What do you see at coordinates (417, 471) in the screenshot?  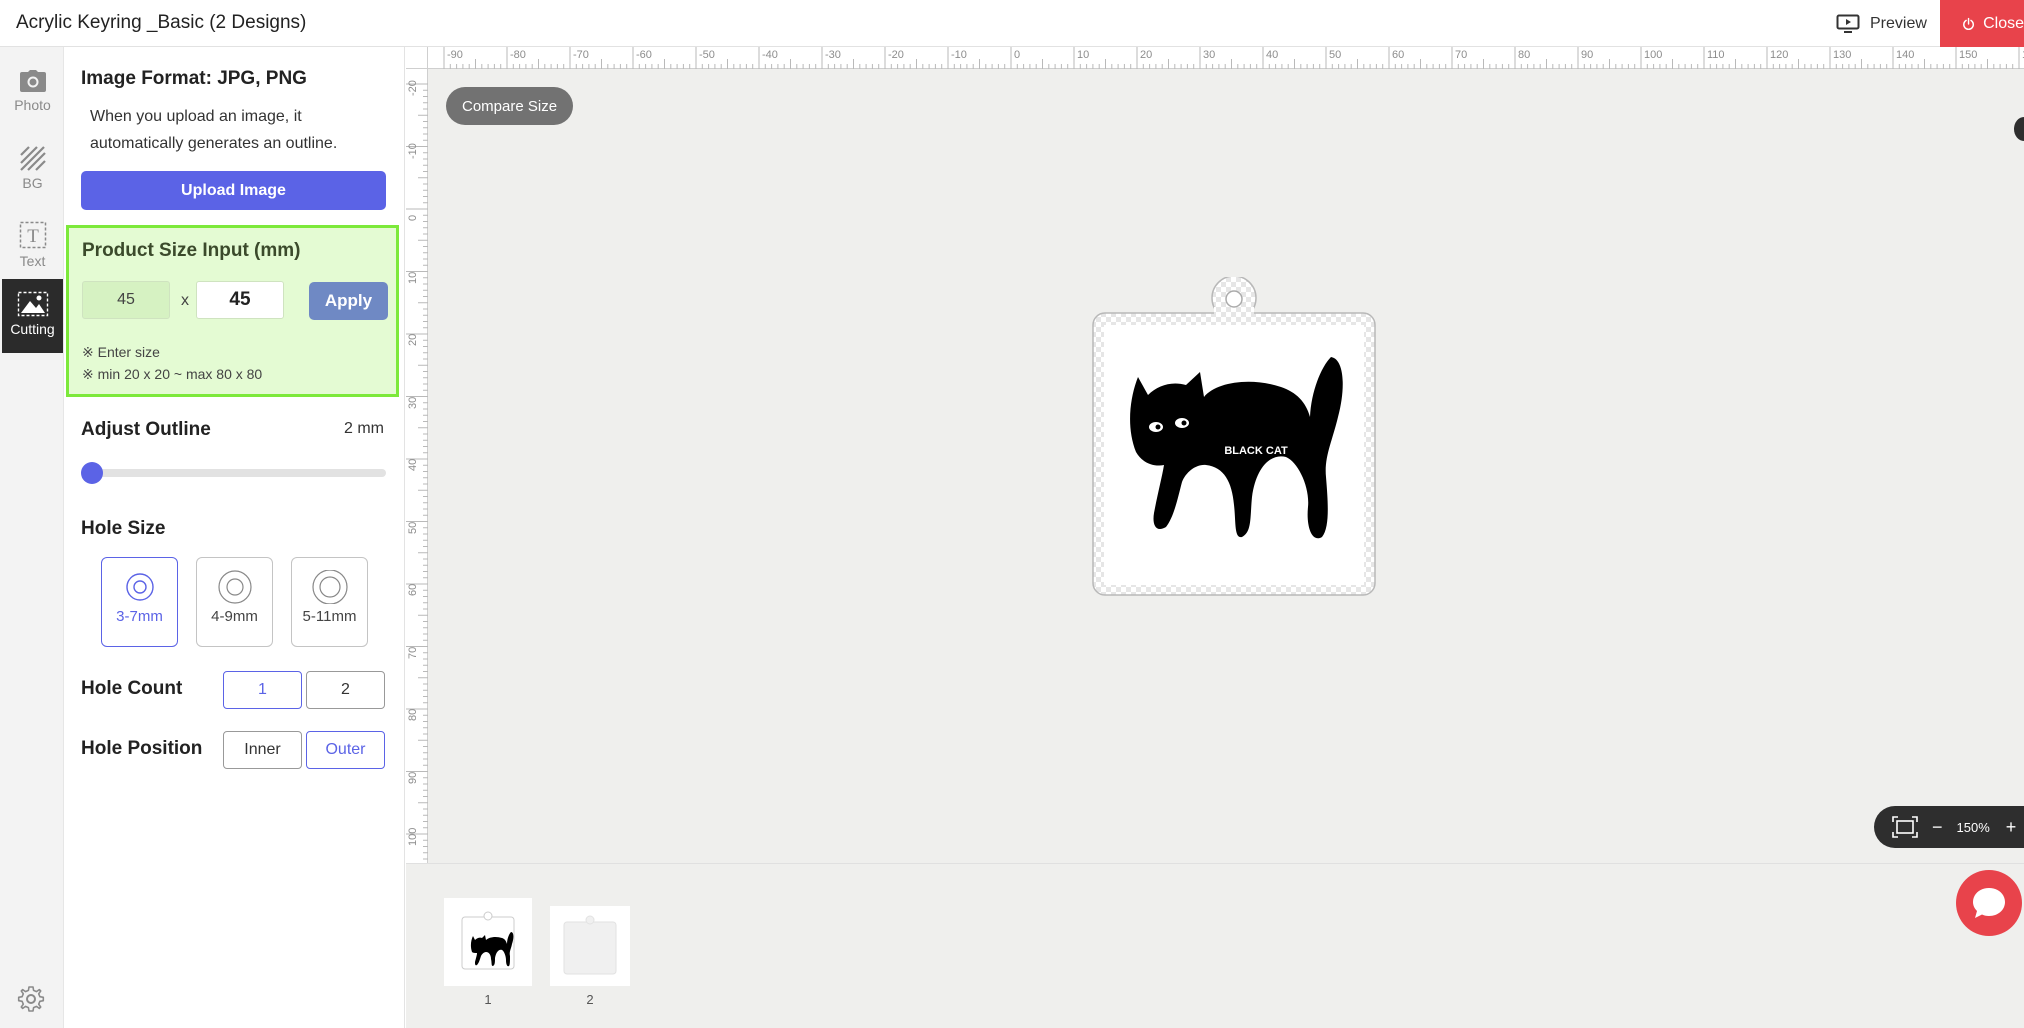 I see `vertical-ruler-ticks` at bounding box center [417, 471].